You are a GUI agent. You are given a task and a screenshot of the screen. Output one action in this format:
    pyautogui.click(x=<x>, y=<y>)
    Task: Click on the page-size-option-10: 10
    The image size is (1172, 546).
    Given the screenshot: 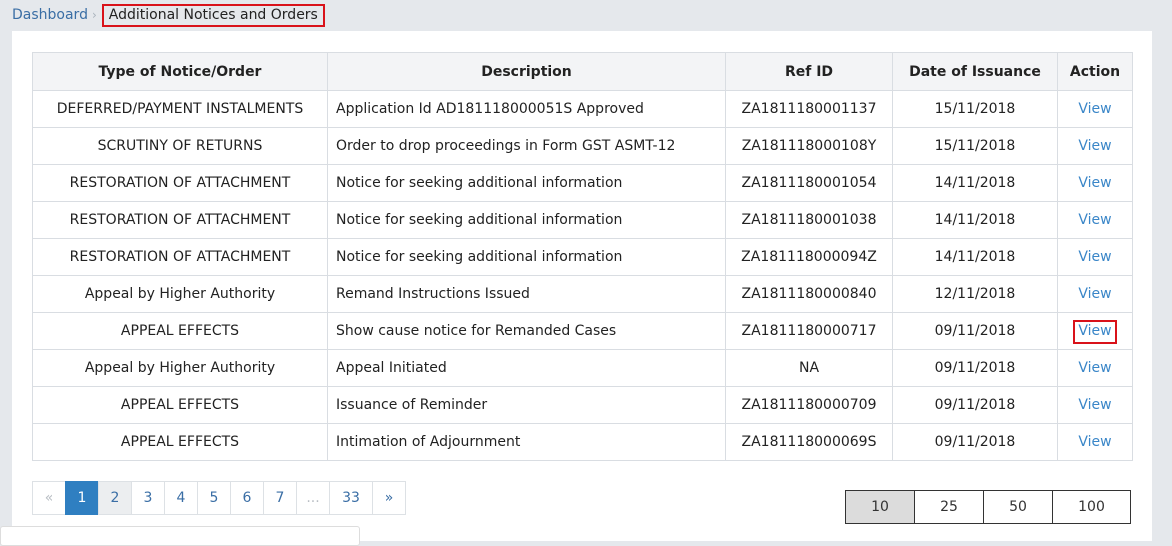 What is the action you would take?
    pyautogui.click(x=880, y=507)
    